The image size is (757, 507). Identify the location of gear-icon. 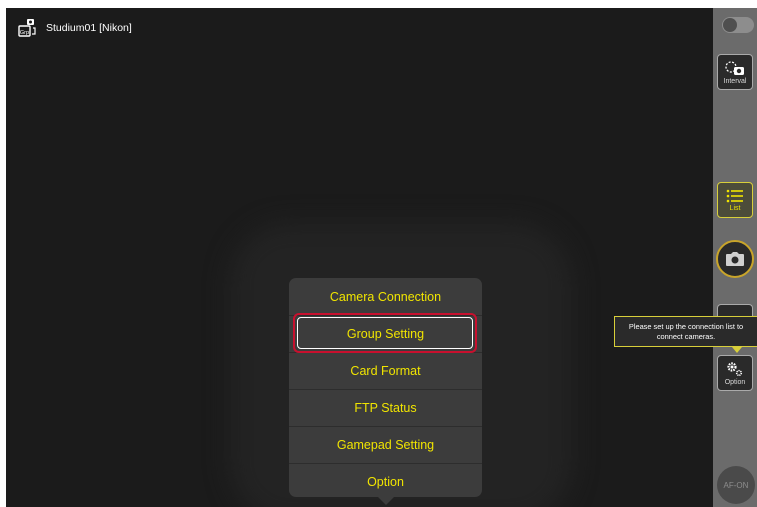
(735, 368).